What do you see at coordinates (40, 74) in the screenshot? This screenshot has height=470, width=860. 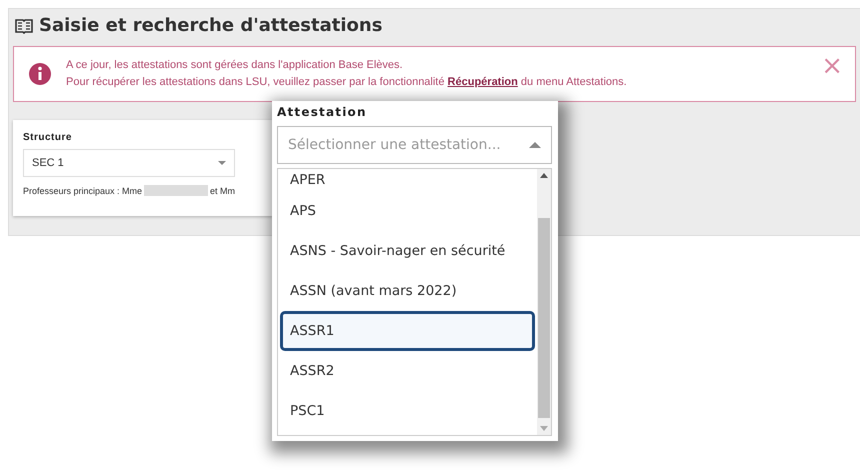 I see `info-icon` at bounding box center [40, 74].